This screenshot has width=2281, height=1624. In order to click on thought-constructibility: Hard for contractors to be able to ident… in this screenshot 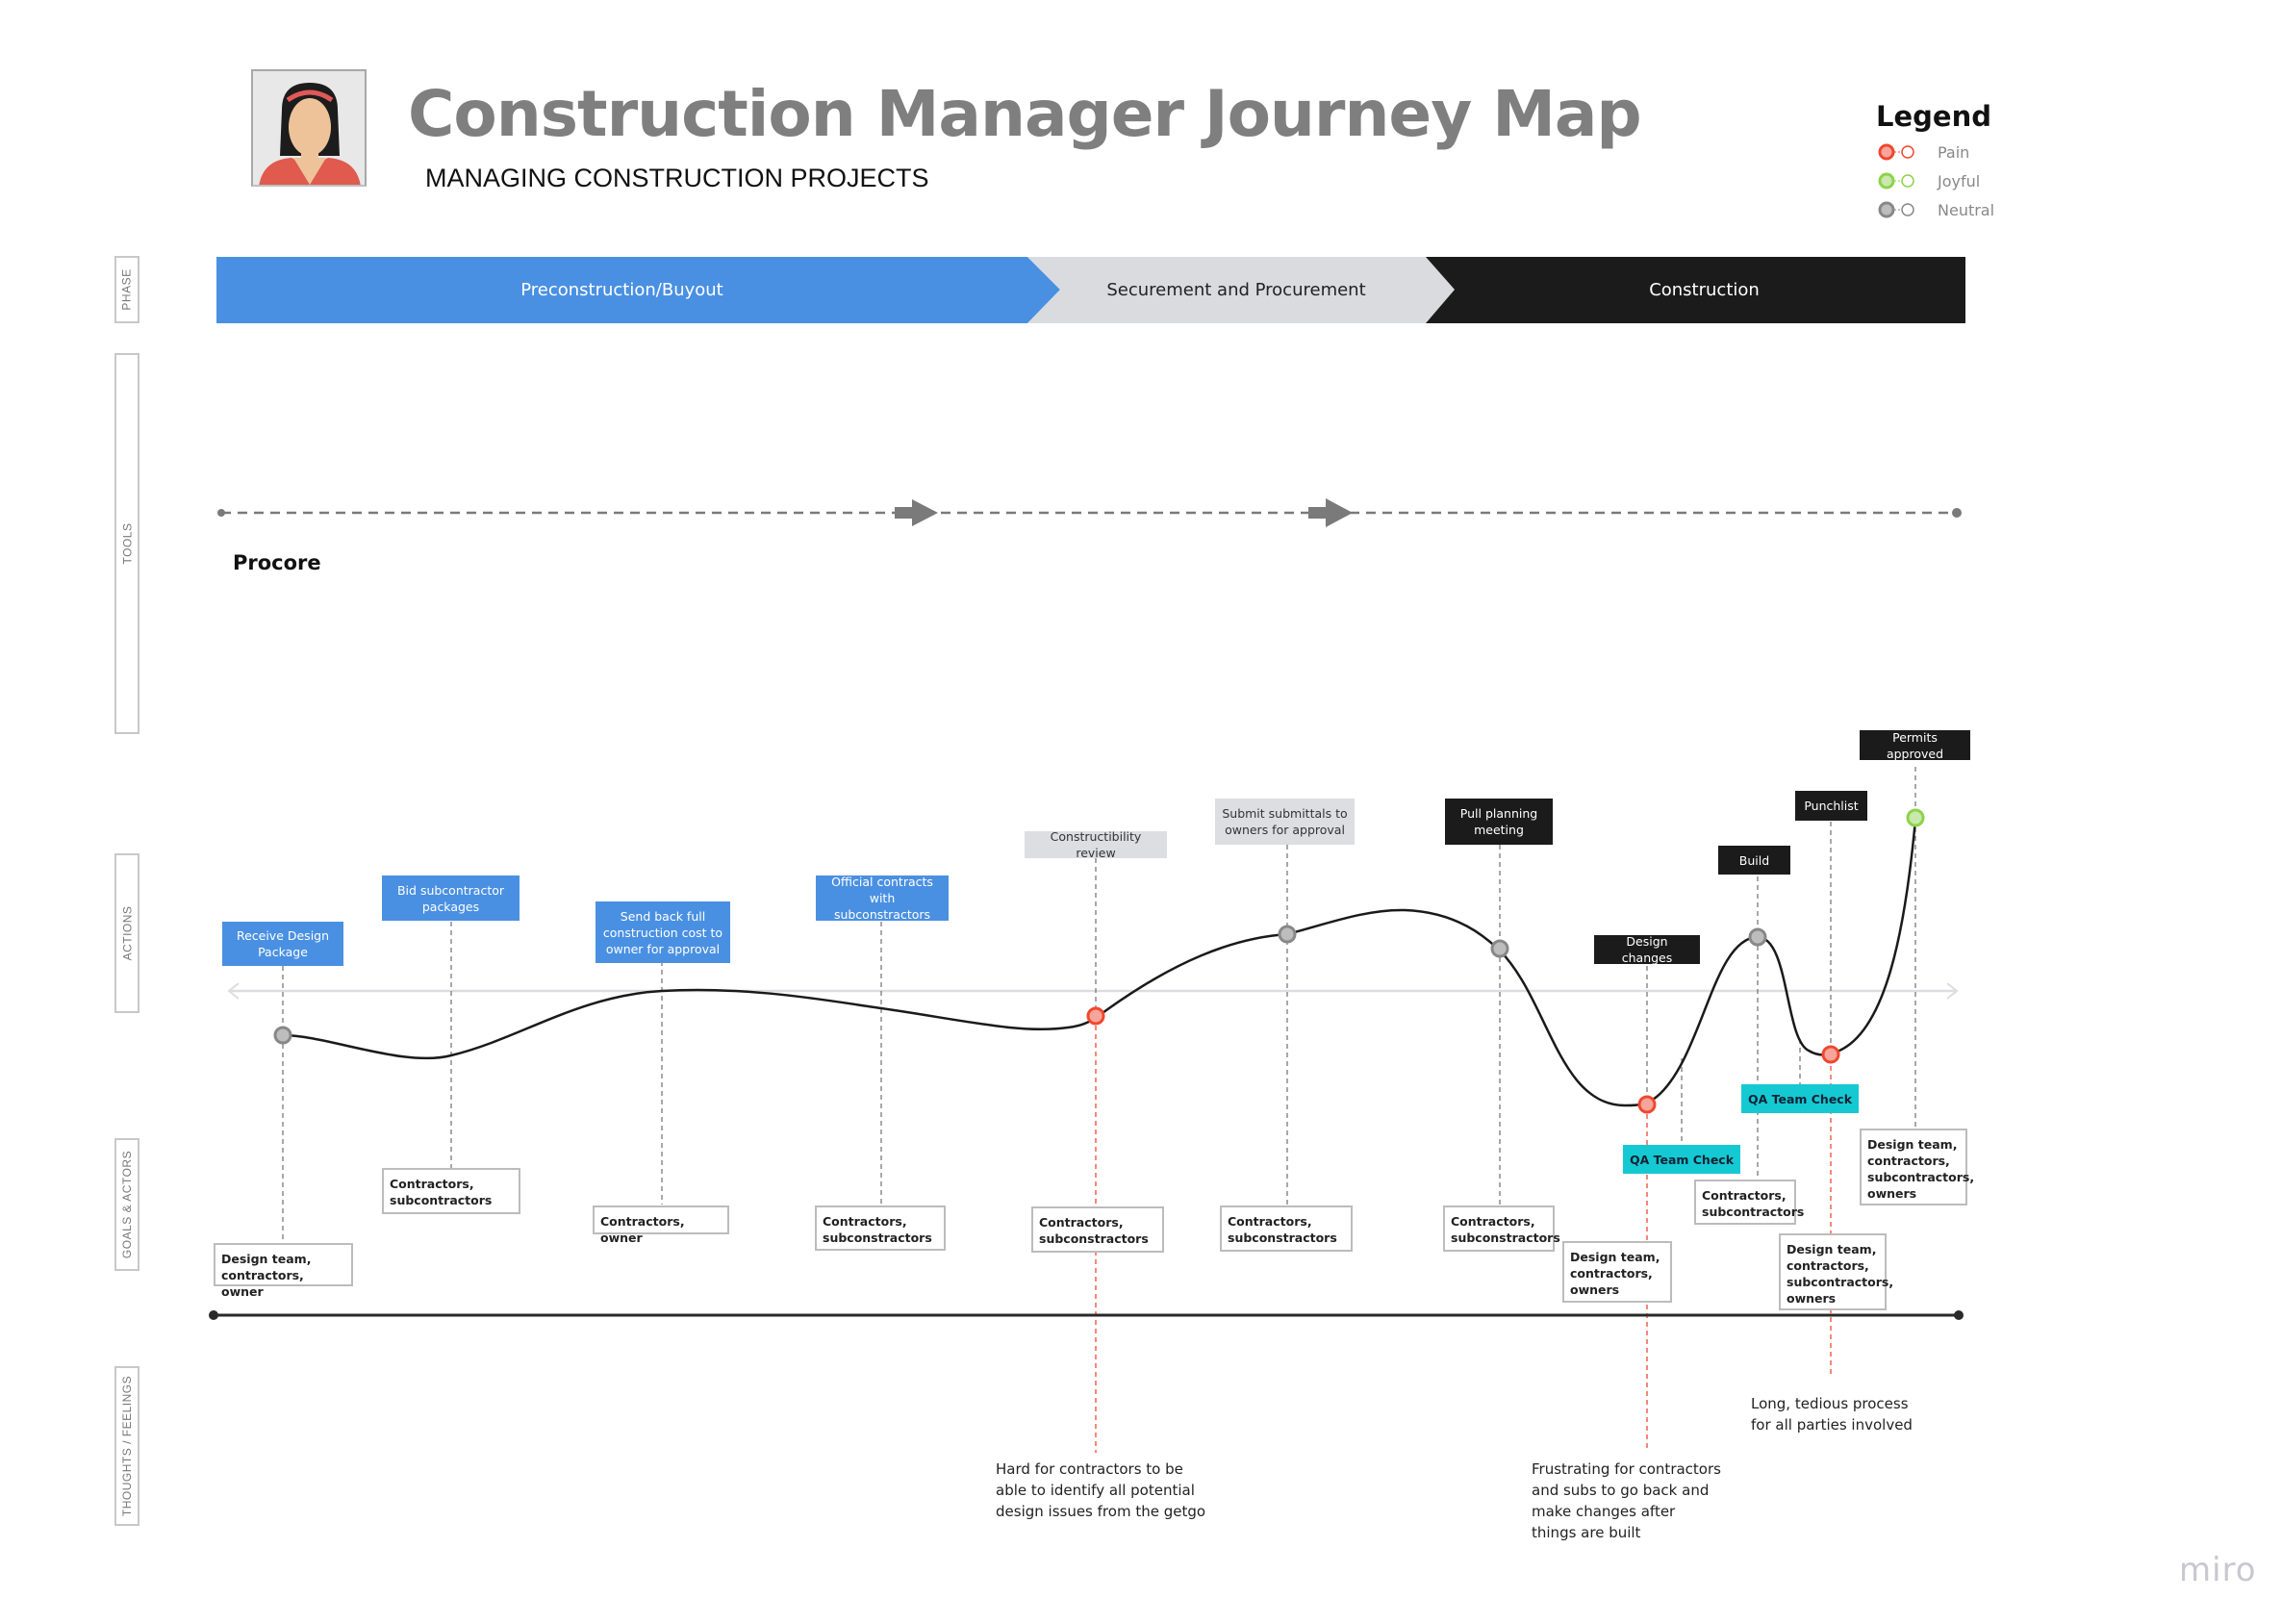, I will do `click(1101, 1490)`.